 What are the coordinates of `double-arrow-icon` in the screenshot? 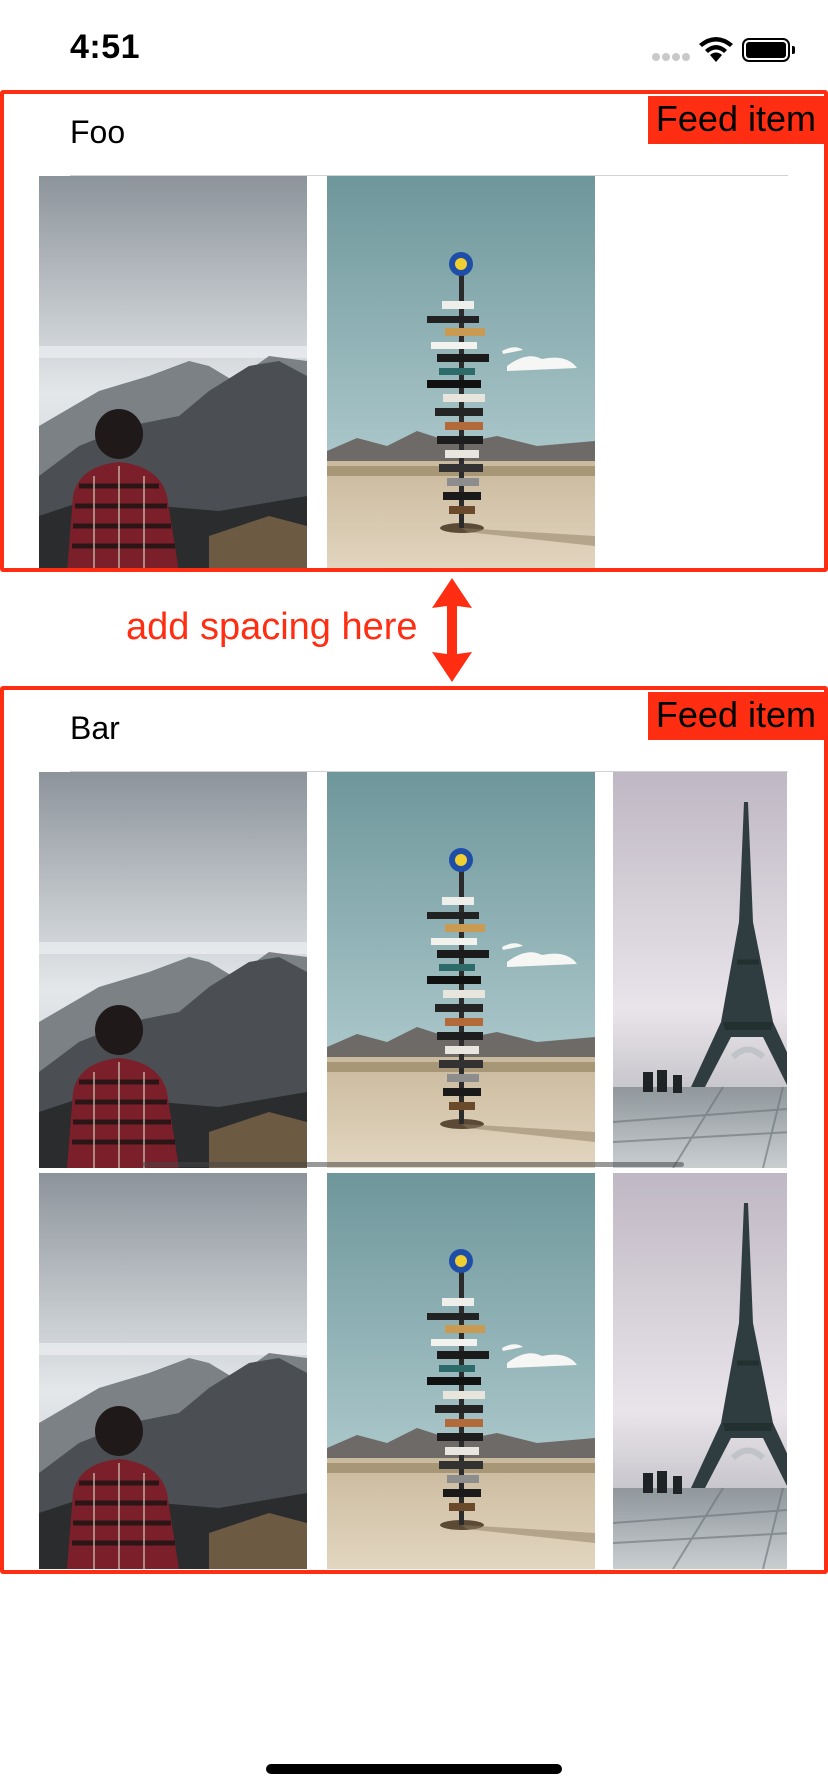 It's located at (452, 630).